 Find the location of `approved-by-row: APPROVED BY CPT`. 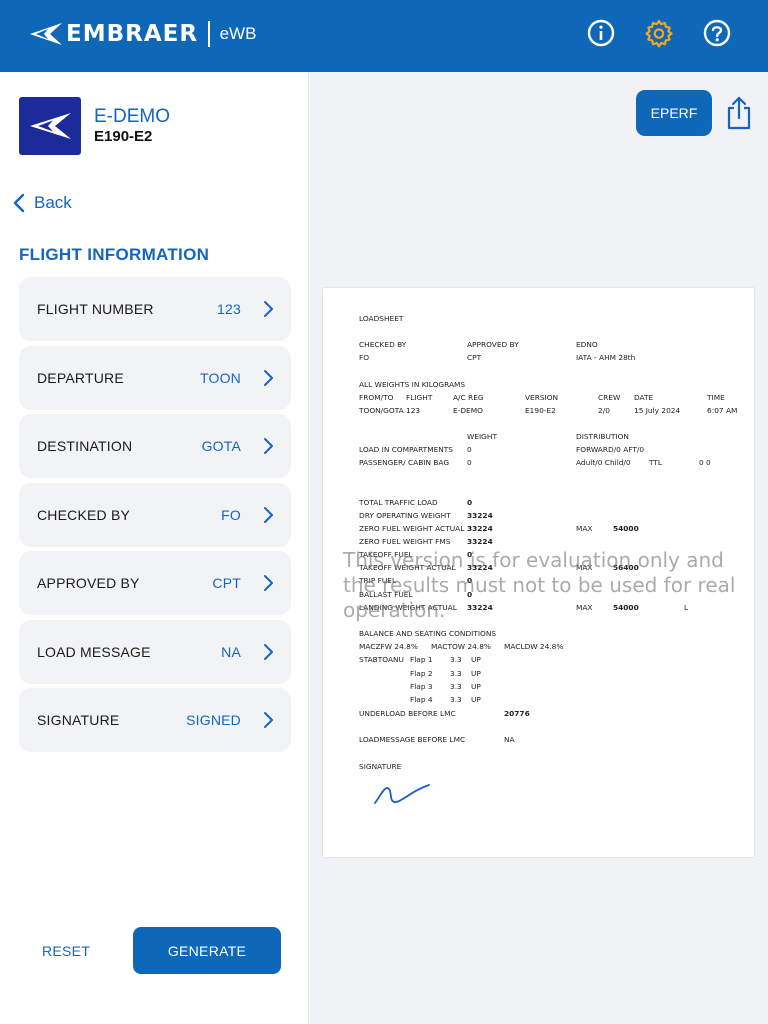

approved-by-row: APPROVED BY CPT is located at coordinates (155, 583).